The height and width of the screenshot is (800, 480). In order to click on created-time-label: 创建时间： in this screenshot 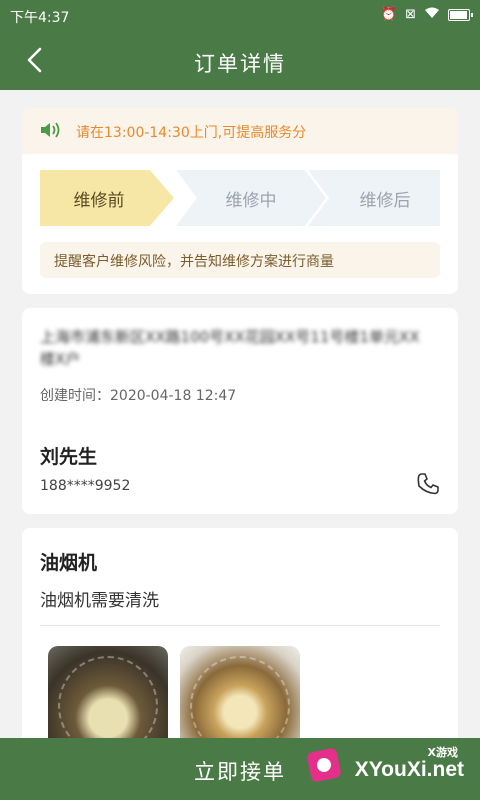, I will do `click(75, 396)`.